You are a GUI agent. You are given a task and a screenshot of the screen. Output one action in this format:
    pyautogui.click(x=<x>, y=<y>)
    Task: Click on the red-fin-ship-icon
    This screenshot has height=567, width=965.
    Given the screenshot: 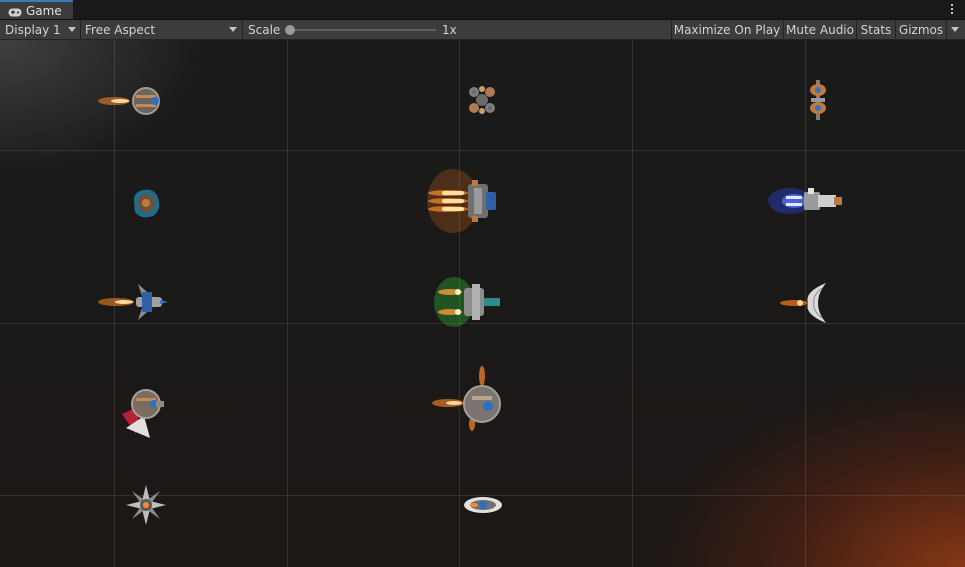 What is the action you would take?
    pyautogui.click(x=143, y=412)
    